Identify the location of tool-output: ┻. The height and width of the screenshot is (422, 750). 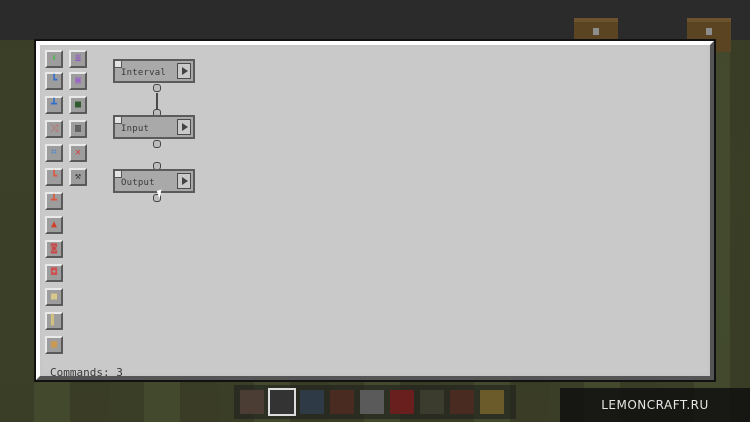
(54, 105).